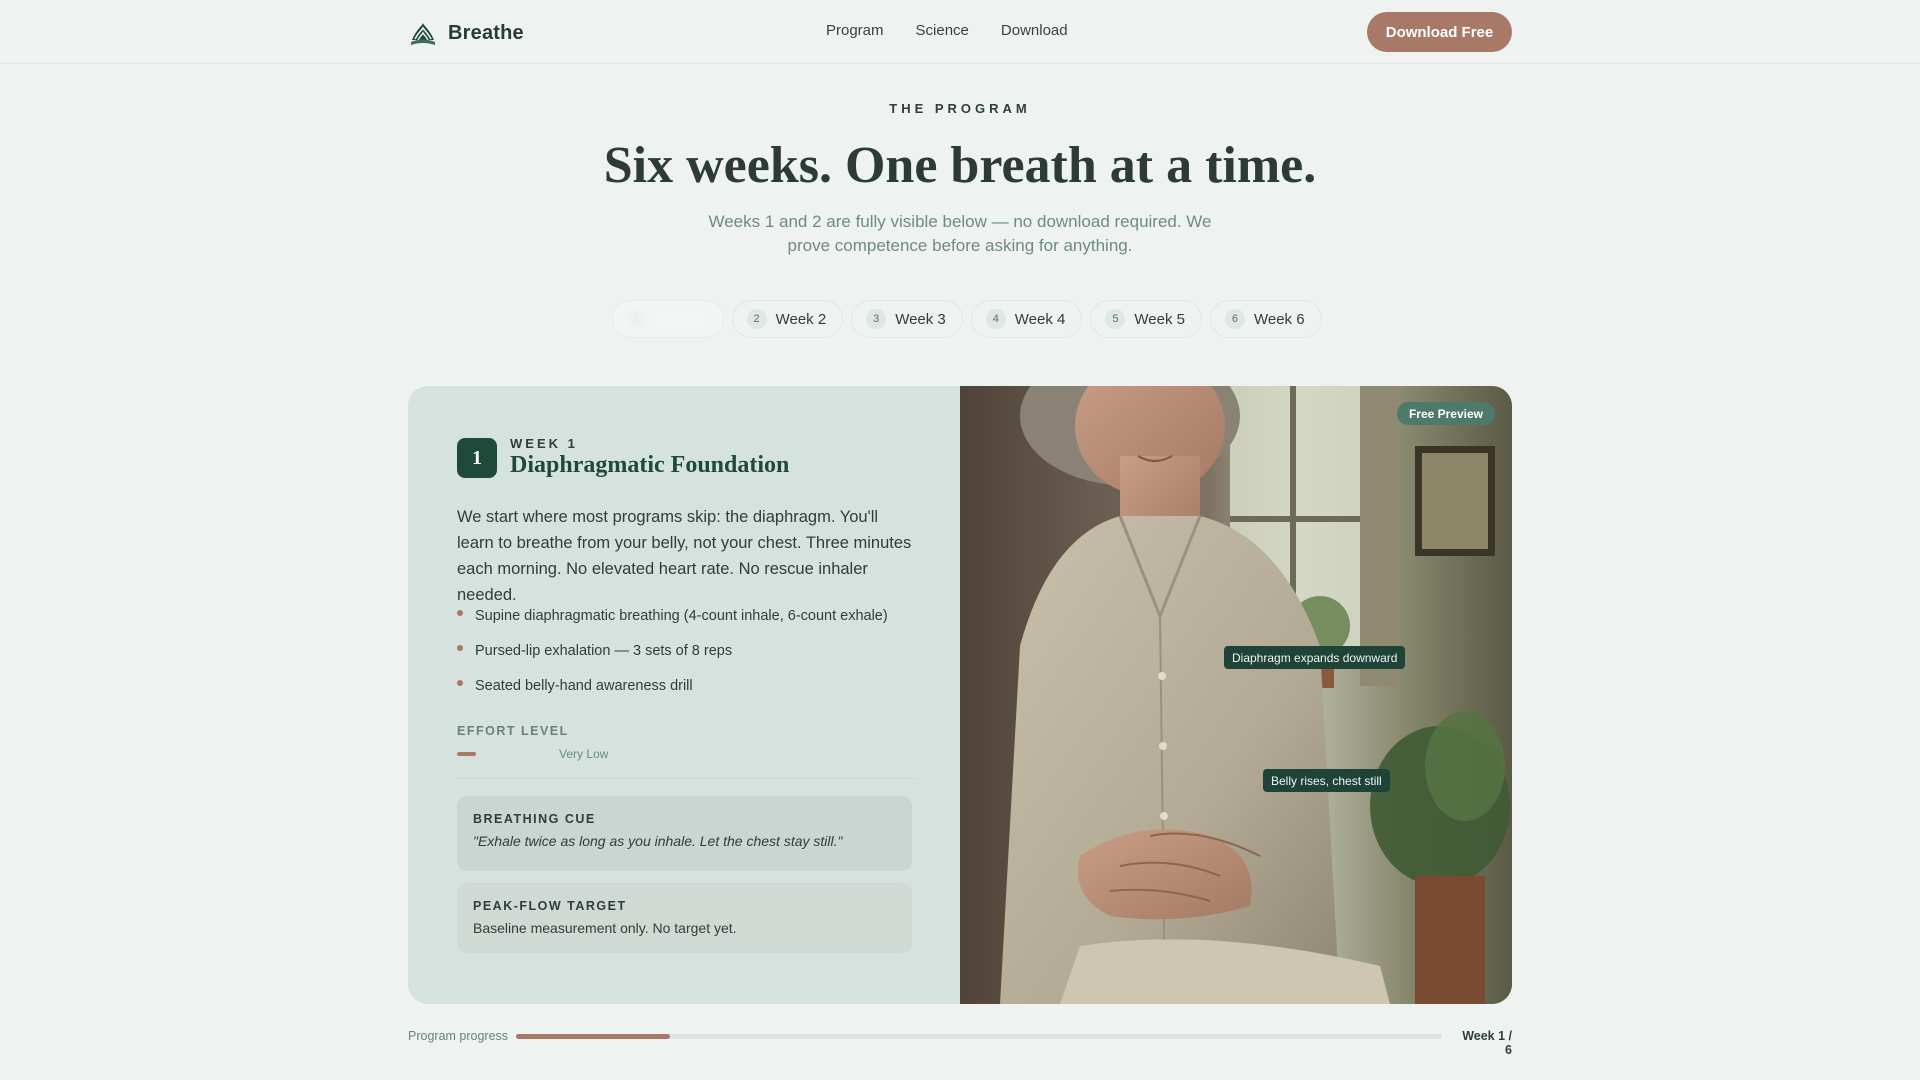  What do you see at coordinates (801, 319) in the screenshot?
I see `tab-label: Week 2` at bounding box center [801, 319].